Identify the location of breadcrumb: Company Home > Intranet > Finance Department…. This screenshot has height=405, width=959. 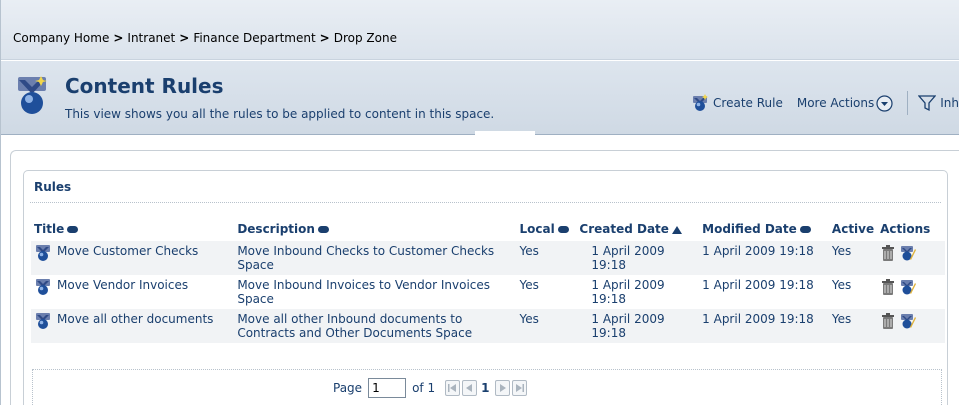
(205, 38).